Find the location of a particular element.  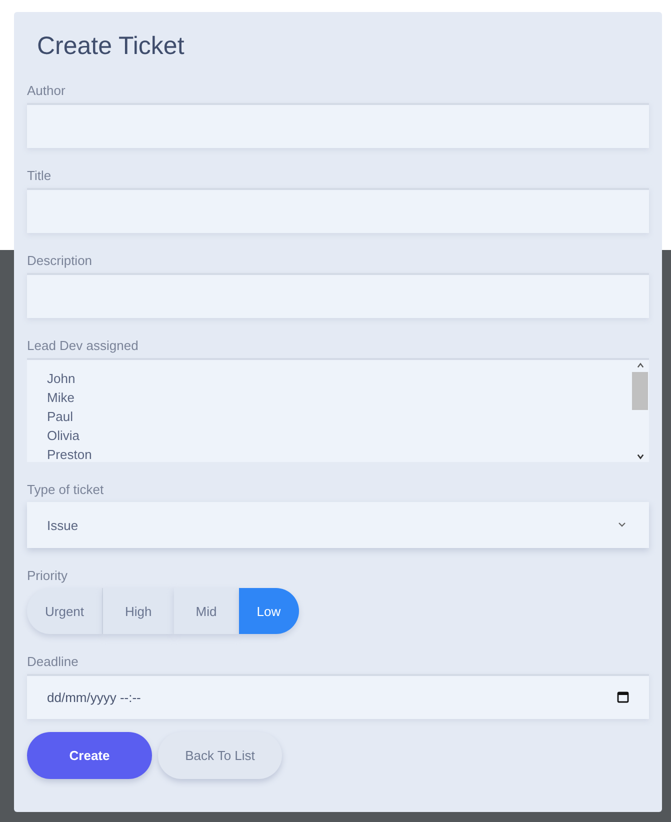

priority-option: Mid is located at coordinates (206, 611).